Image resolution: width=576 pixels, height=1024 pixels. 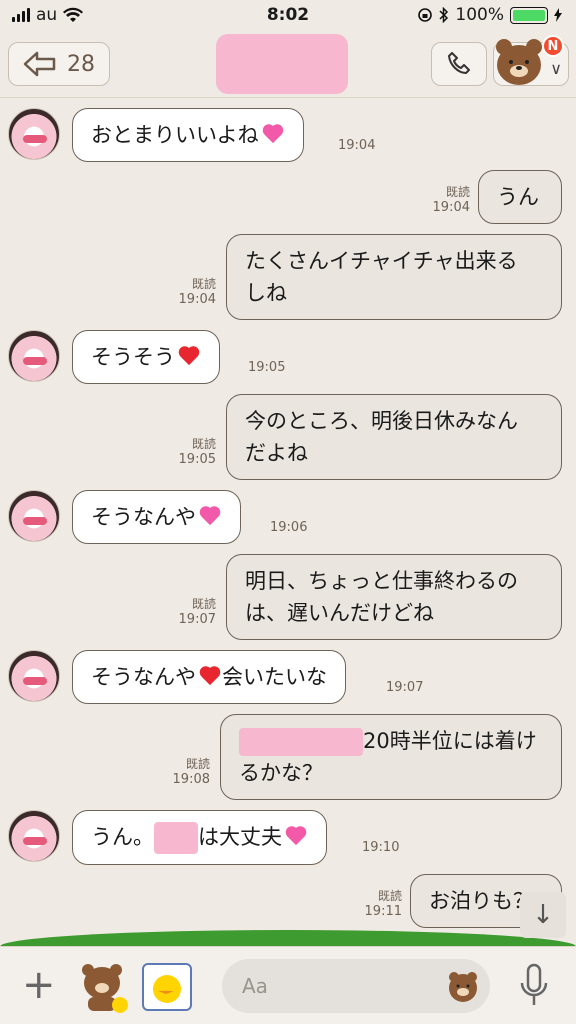 I want to click on message-bubble-incoming: おとまりいいよね, so click(x=188, y=135).